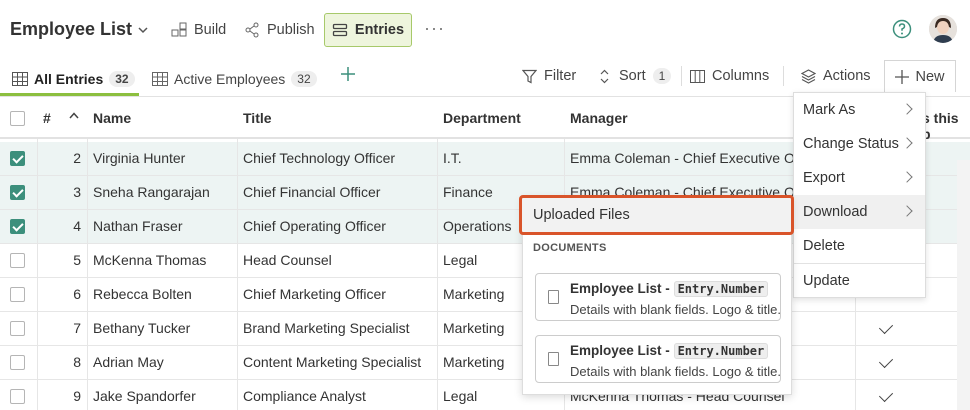 The width and height of the screenshot is (970, 410). I want to click on filter-icon, so click(529, 76).